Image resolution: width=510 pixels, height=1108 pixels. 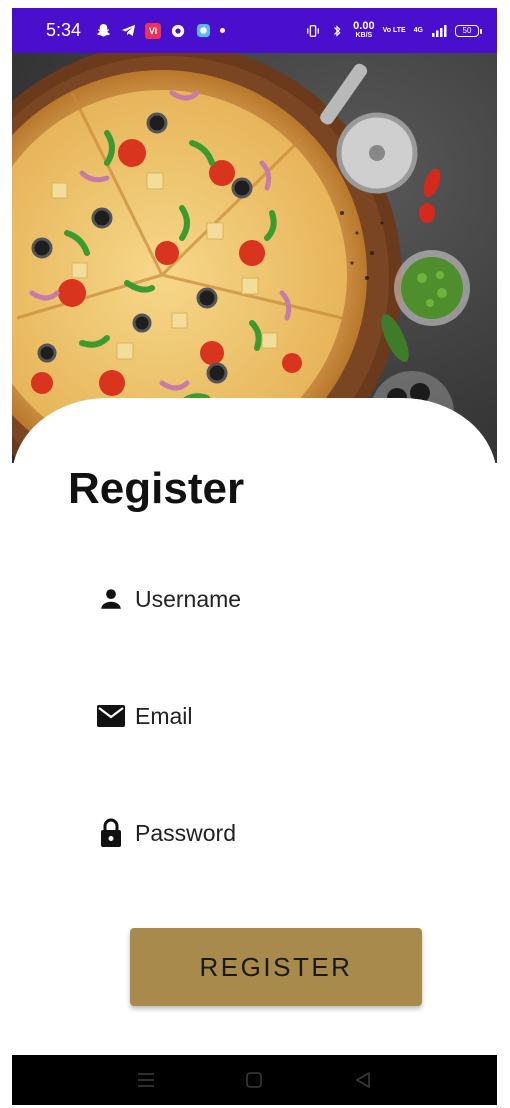 I want to click on status-time: 5:34, so click(x=64, y=30).